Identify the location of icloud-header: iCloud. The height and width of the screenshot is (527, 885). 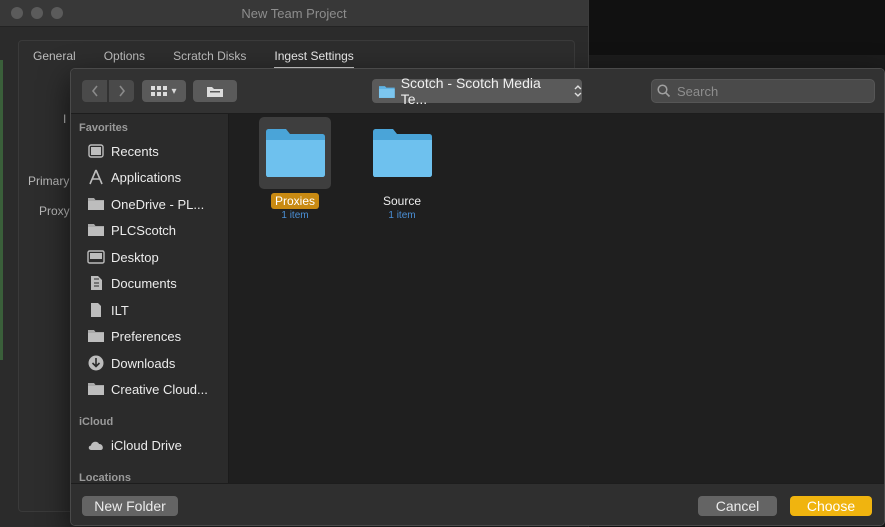
(96, 422).